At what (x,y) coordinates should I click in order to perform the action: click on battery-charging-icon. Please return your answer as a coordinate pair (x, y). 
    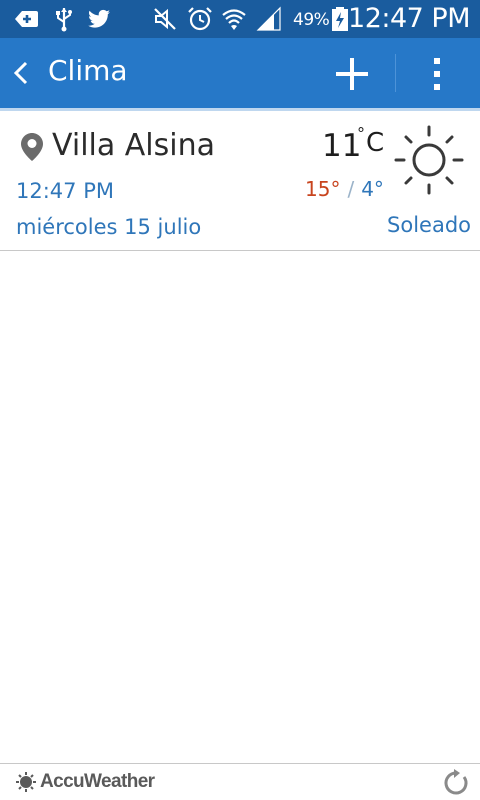
    Looking at the image, I should click on (340, 19).